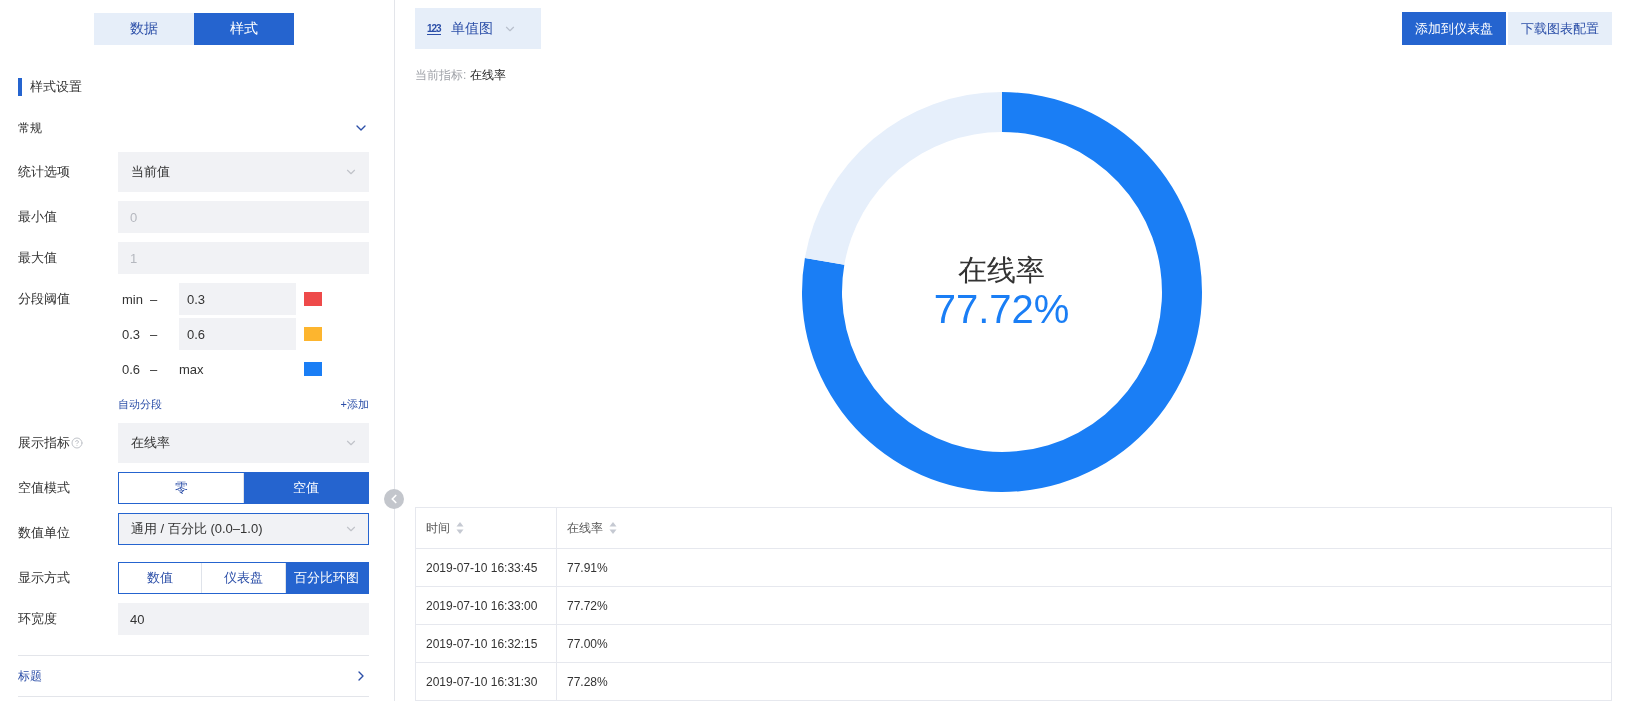 The image size is (1628, 701). I want to click on field-label: 分段阈值, so click(44, 299).